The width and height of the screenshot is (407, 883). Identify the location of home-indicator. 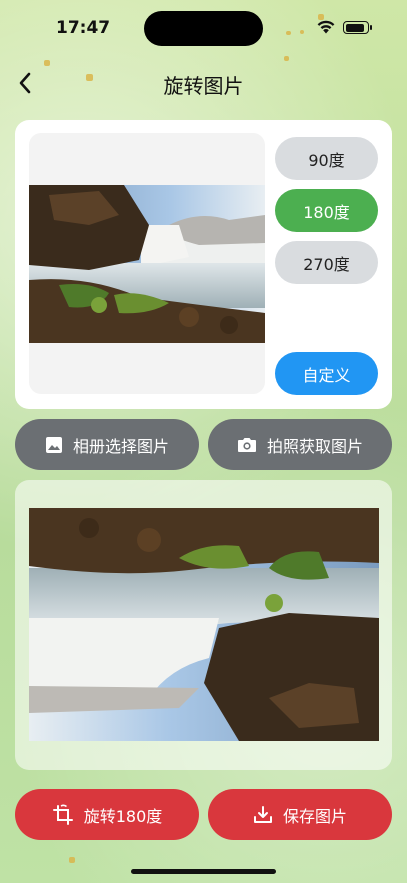
(203, 871).